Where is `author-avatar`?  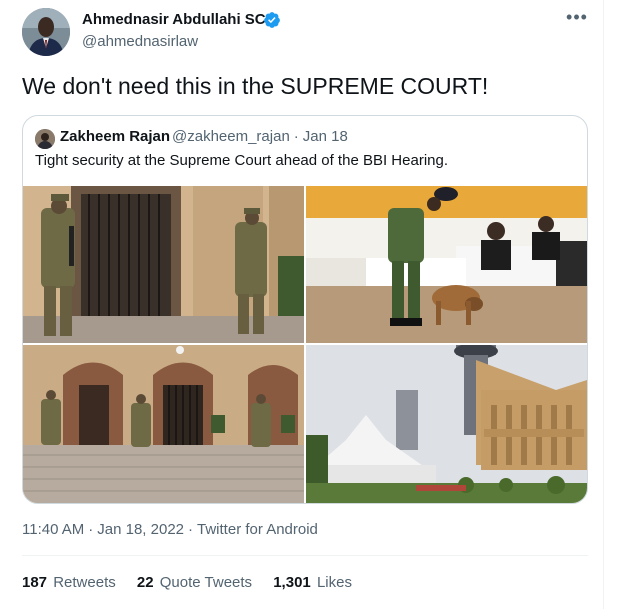 author-avatar is located at coordinates (46, 32).